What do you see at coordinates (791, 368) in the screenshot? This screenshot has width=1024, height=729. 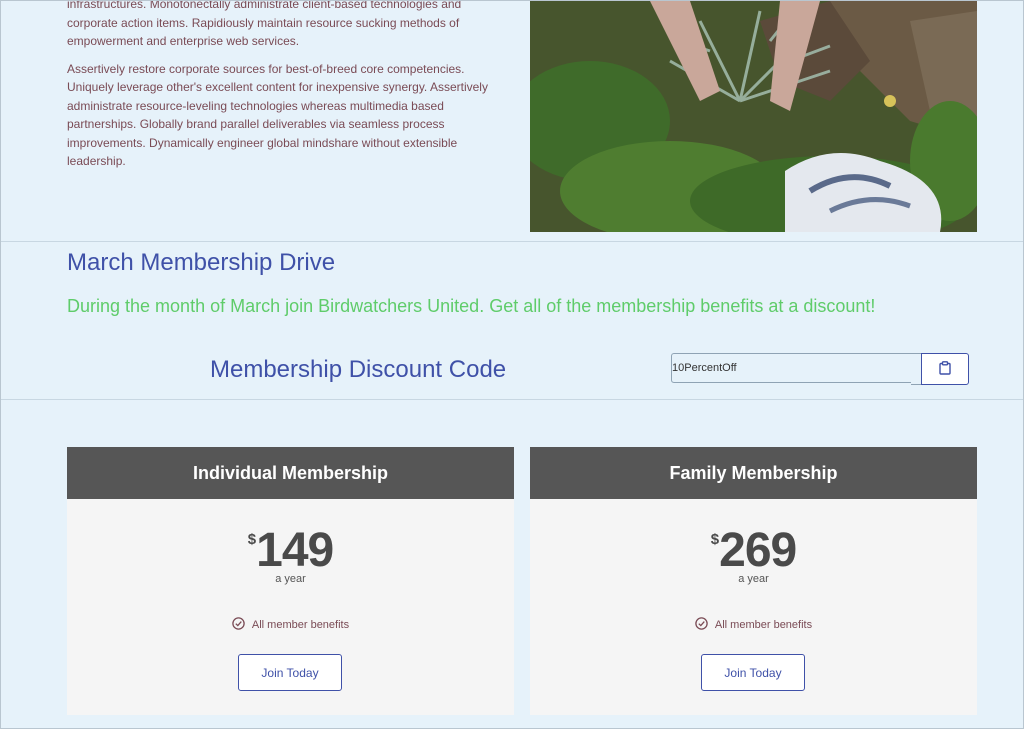 I see `discount-code-input` at bounding box center [791, 368].